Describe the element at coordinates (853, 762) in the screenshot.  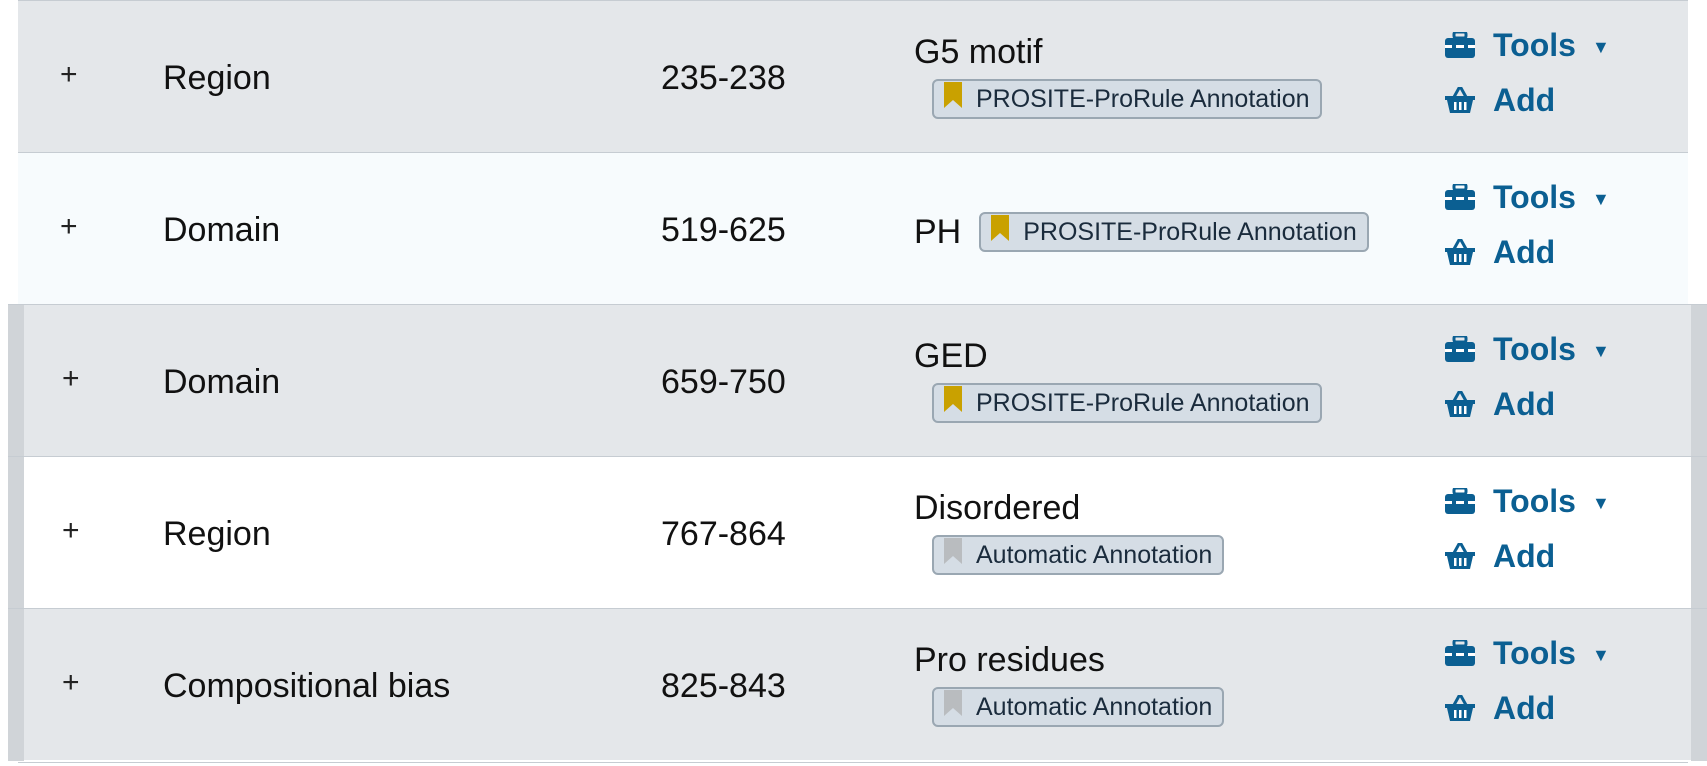
I see `table-bottom-border` at that location.